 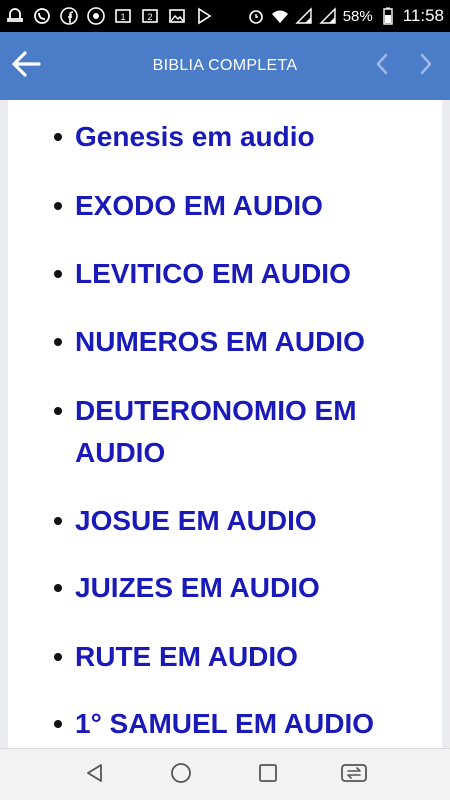 I want to click on home-circle-icon, so click(x=181, y=775).